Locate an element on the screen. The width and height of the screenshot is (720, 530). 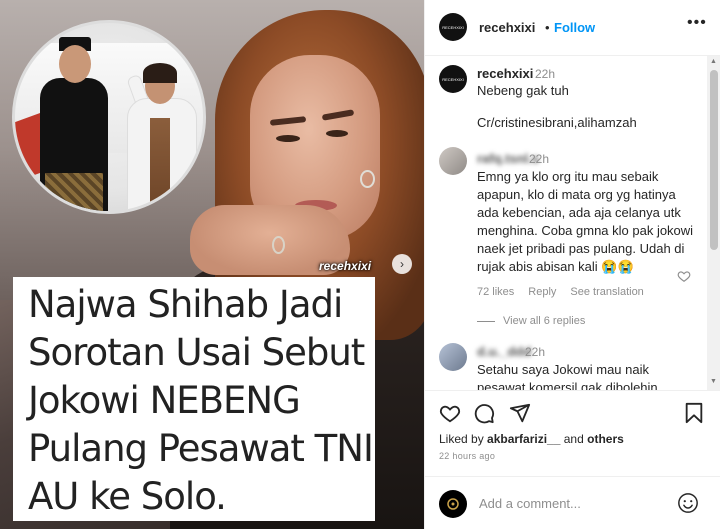
current-user-avatar is located at coordinates (453, 504).